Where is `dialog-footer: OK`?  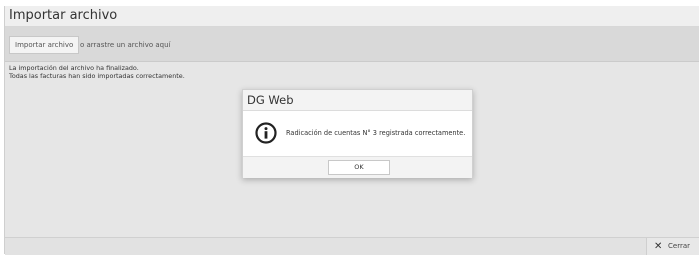 dialog-footer: OK is located at coordinates (357, 167).